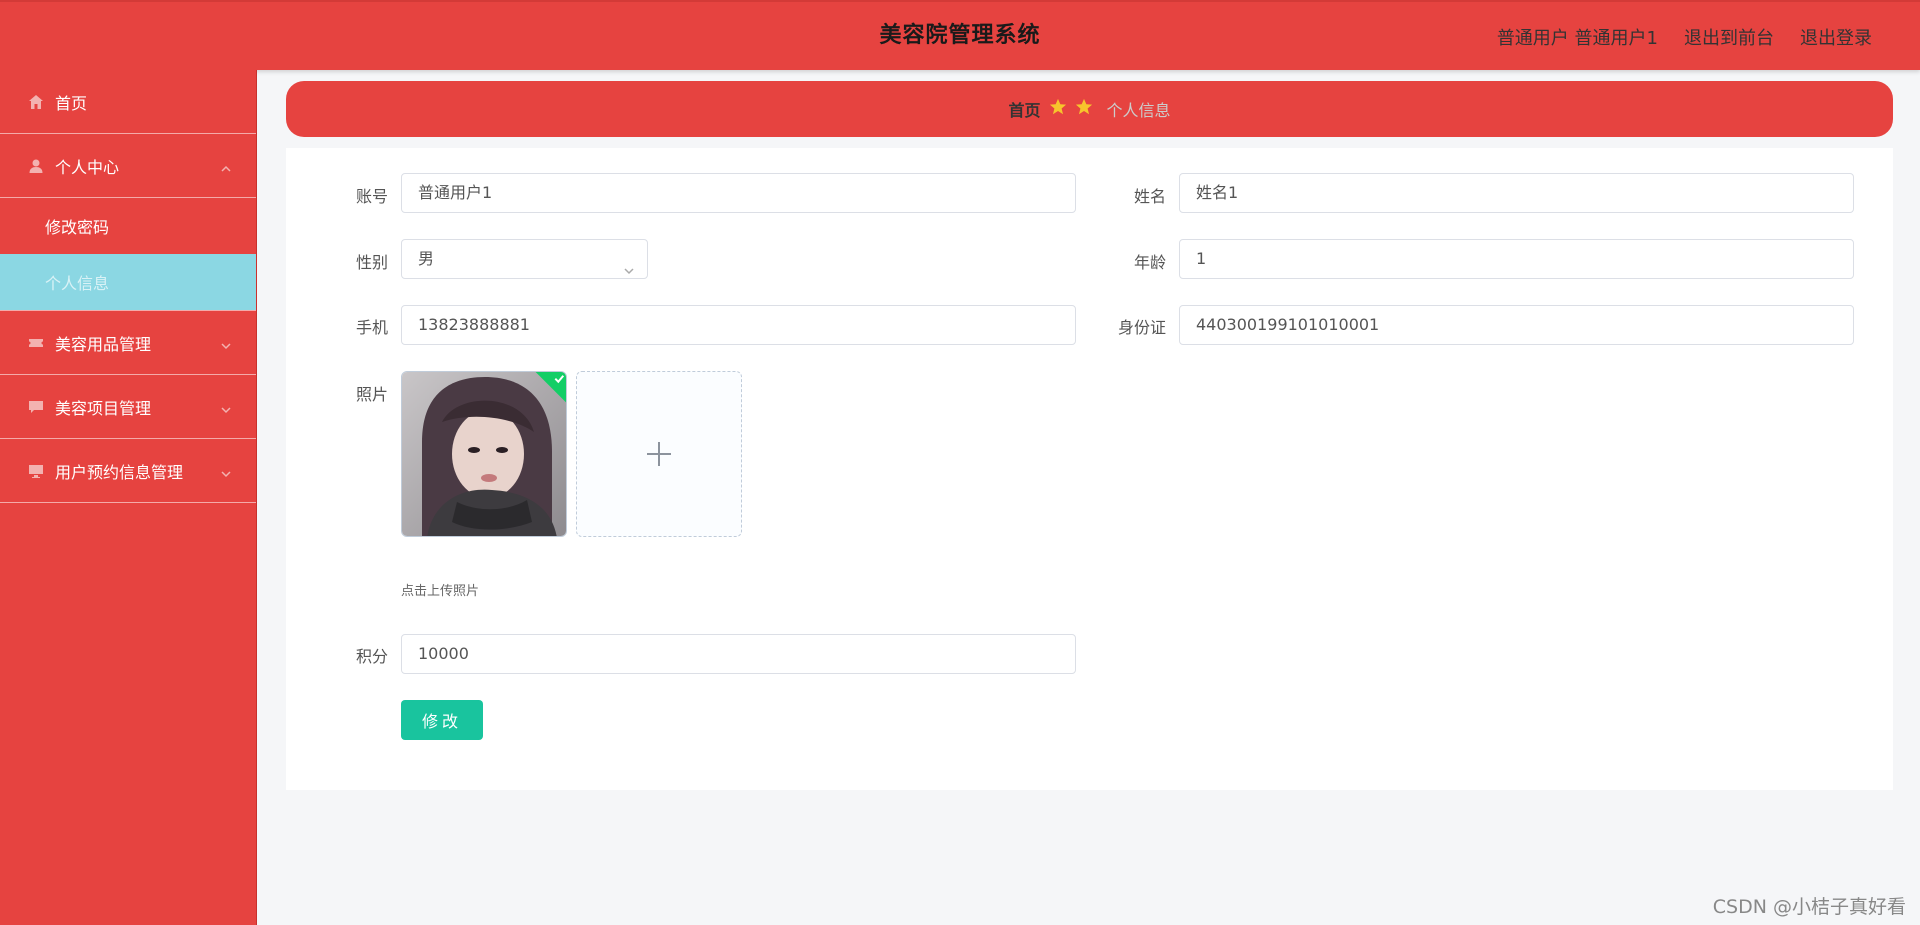  What do you see at coordinates (1516, 325) in the screenshot?
I see `id-card-field: 440300199101010001` at bounding box center [1516, 325].